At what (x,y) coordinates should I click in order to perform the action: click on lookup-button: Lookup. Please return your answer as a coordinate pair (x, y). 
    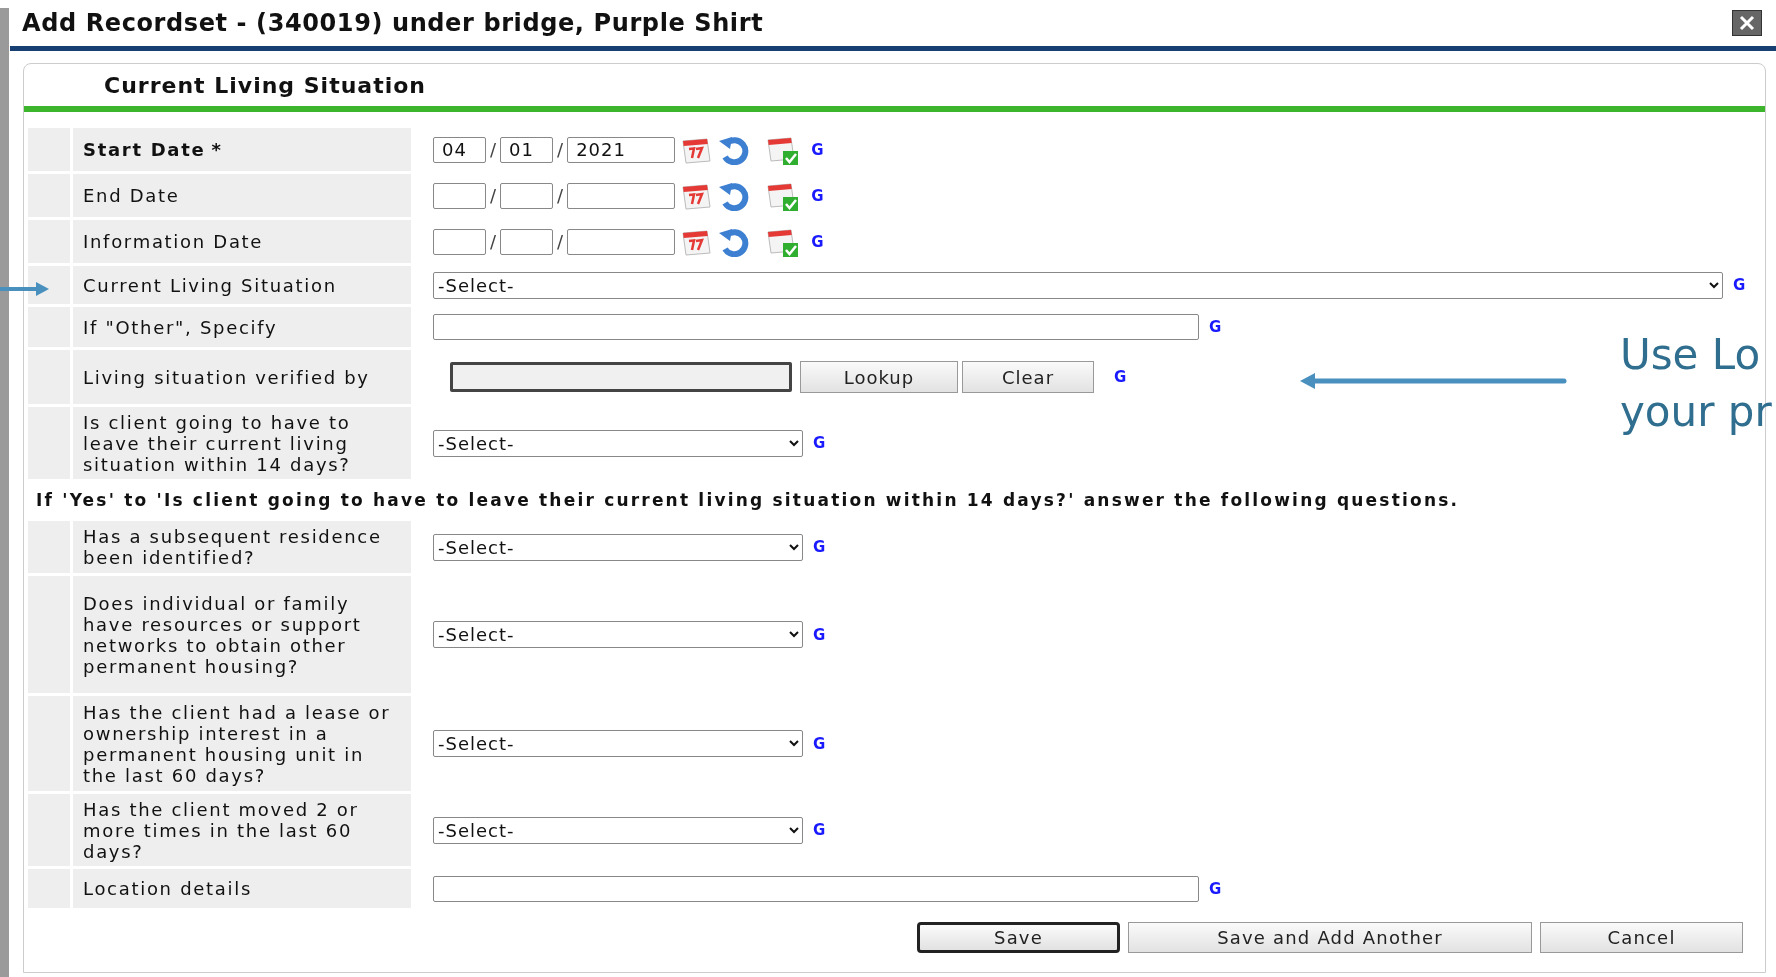
    Looking at the image, I should click on (879, 377).